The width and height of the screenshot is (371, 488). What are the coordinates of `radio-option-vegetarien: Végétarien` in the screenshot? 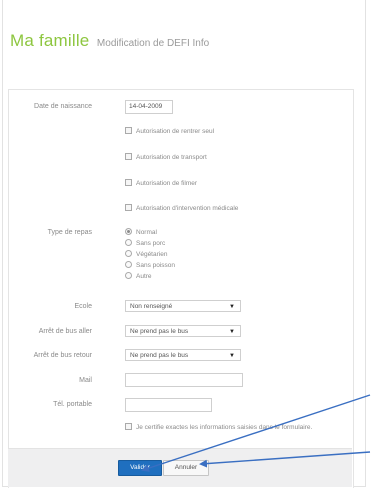 It's located at (146, 254).